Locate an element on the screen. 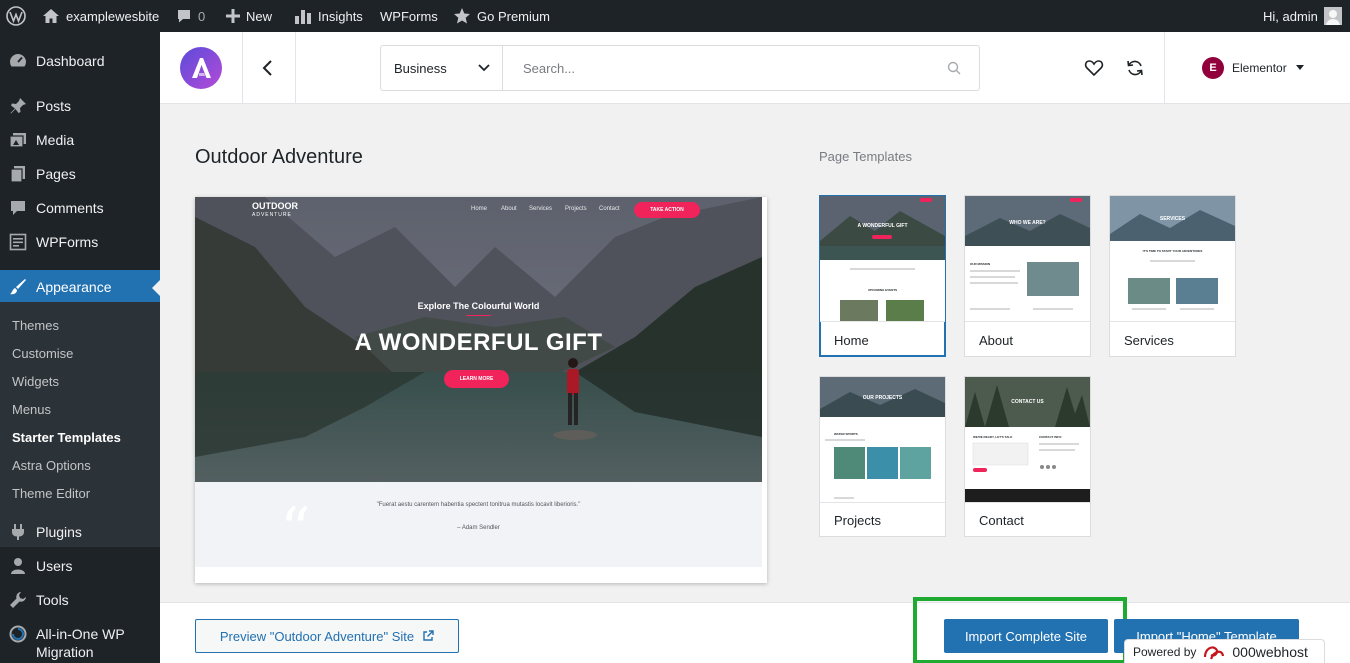 This screenshot has height=663, width=1350. sidebar-item-appearance: Appearance is located at coordinates (80, 287).